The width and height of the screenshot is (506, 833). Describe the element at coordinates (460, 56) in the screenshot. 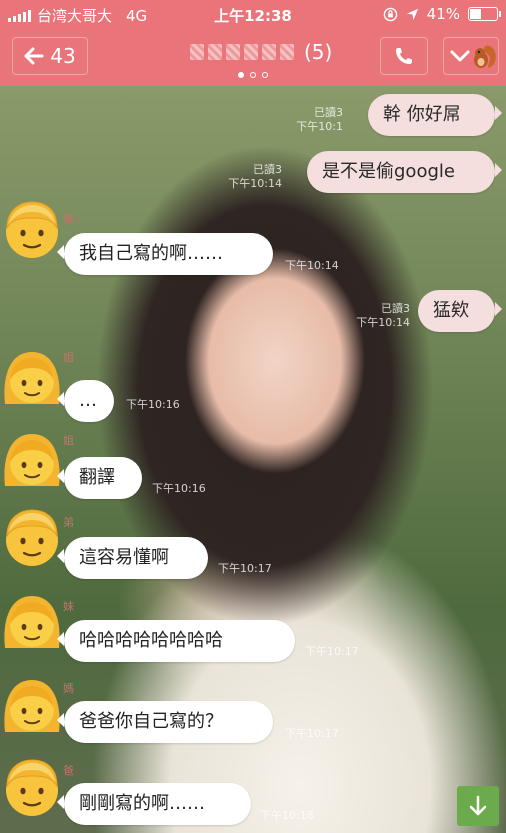

I see `chevron-down-icon` at that location.